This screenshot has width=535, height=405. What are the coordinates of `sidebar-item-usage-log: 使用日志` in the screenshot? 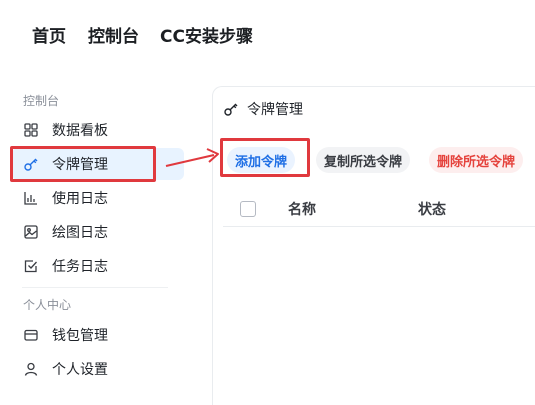 It's located at (98, 198).